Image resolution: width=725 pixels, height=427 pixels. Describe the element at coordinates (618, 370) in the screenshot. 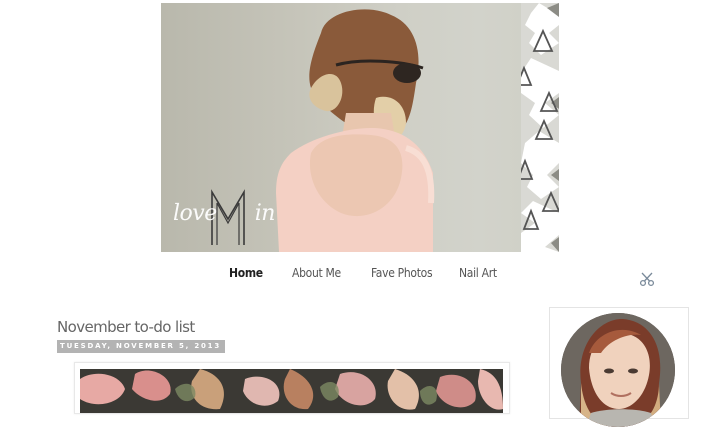

I see `profile-avatar` at that location.